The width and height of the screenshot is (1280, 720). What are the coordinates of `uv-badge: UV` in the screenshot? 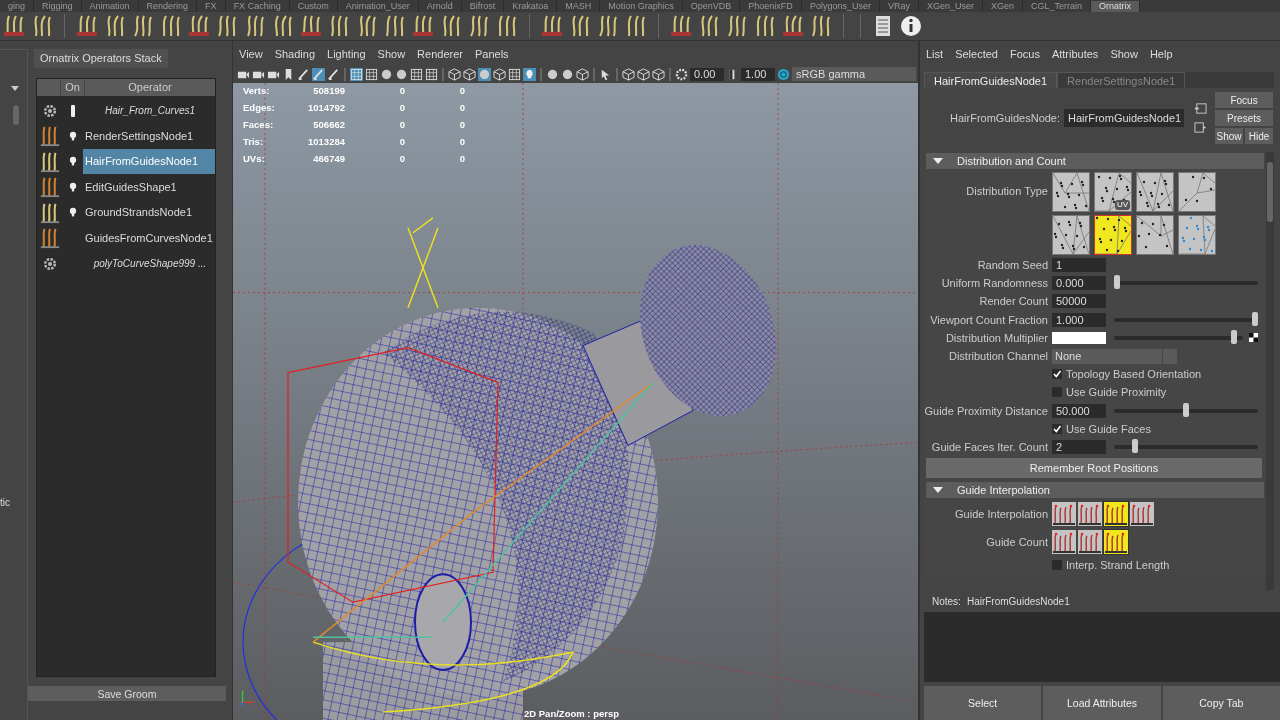 It's located at (1122, 205).